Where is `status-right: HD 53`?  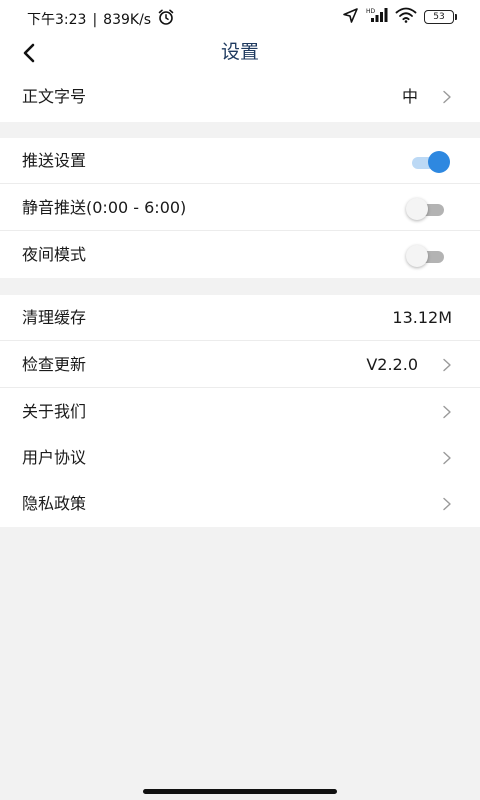
status-right: HD 53 is located at coordinates (399, 17).